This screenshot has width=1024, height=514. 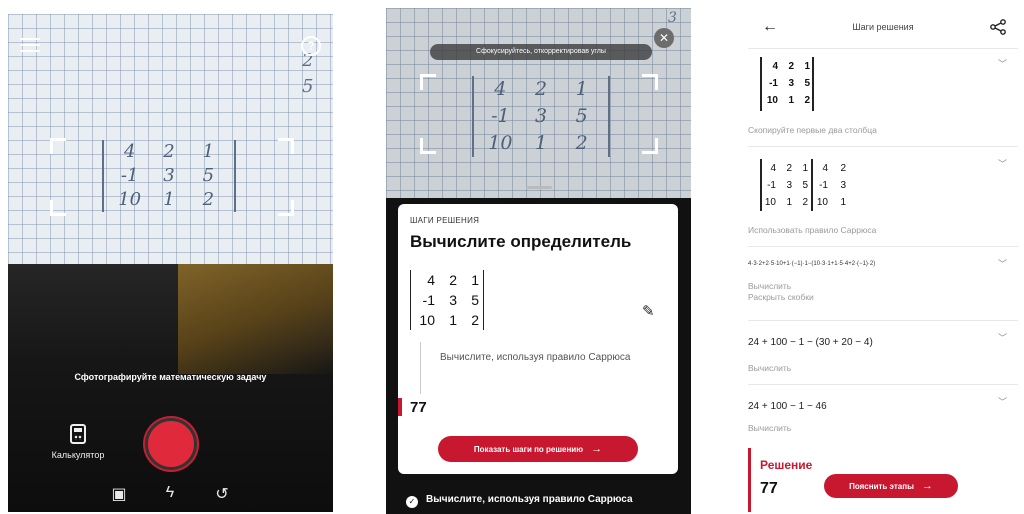 What do you see at coordinates (538, 449) in the screenshot?
I see `show-steps-button: Показать шаги по решению →` at bounding box center [538, 449].